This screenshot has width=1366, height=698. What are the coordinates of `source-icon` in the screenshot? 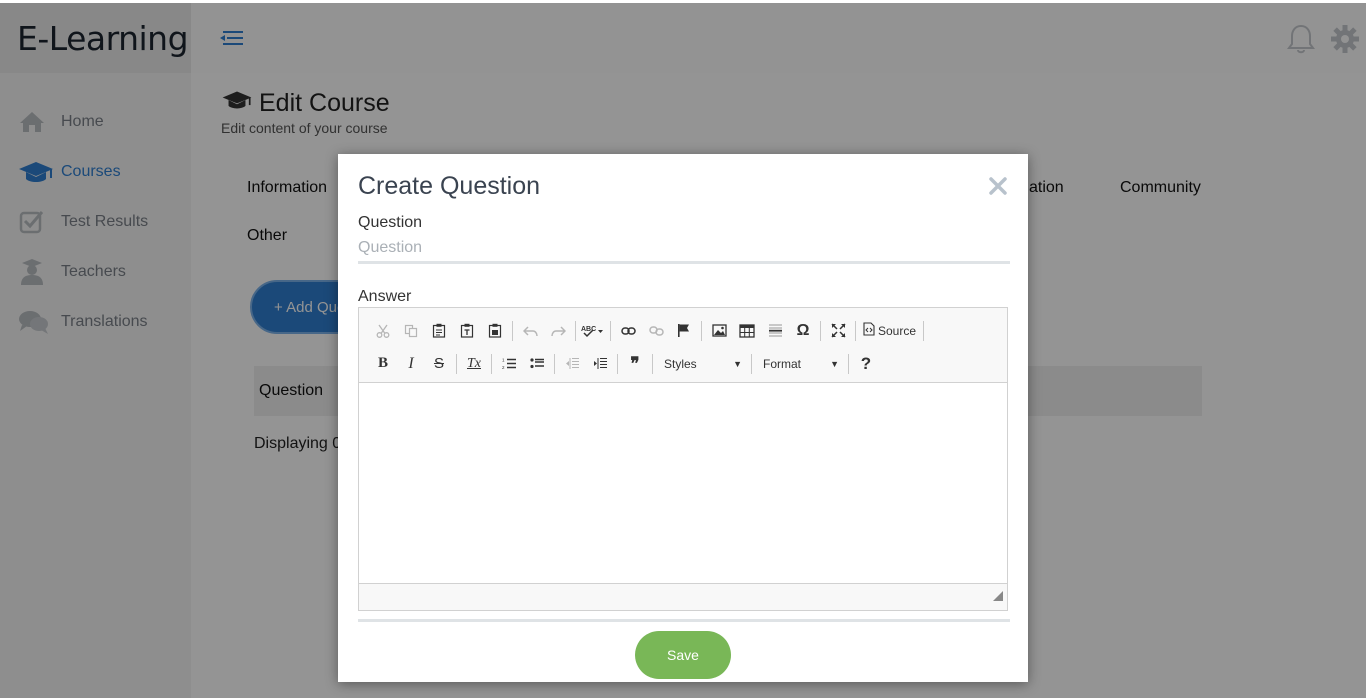 It's located at (869, 330).